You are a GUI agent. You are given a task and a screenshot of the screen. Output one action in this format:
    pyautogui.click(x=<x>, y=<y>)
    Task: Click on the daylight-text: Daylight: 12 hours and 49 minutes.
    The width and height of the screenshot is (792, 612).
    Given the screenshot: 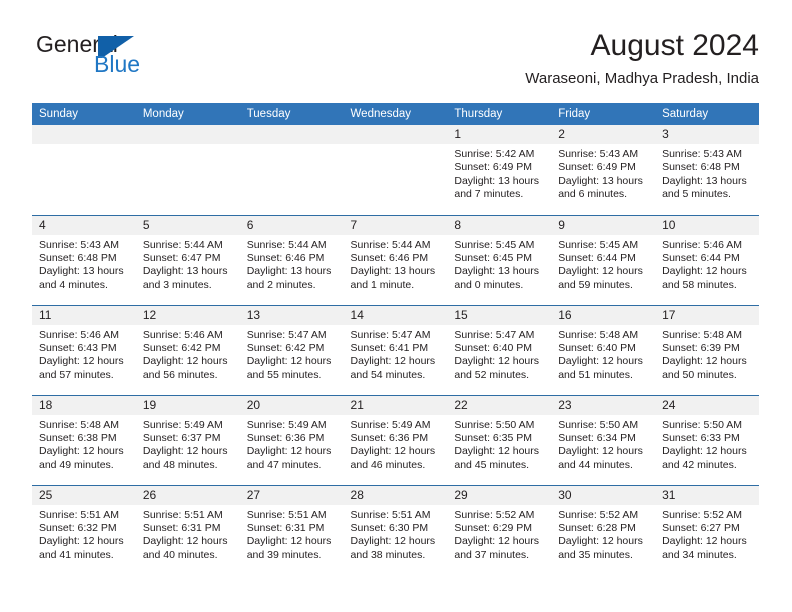 What is the action you would take?
    pyautogui.click(x=81, y=458)
    